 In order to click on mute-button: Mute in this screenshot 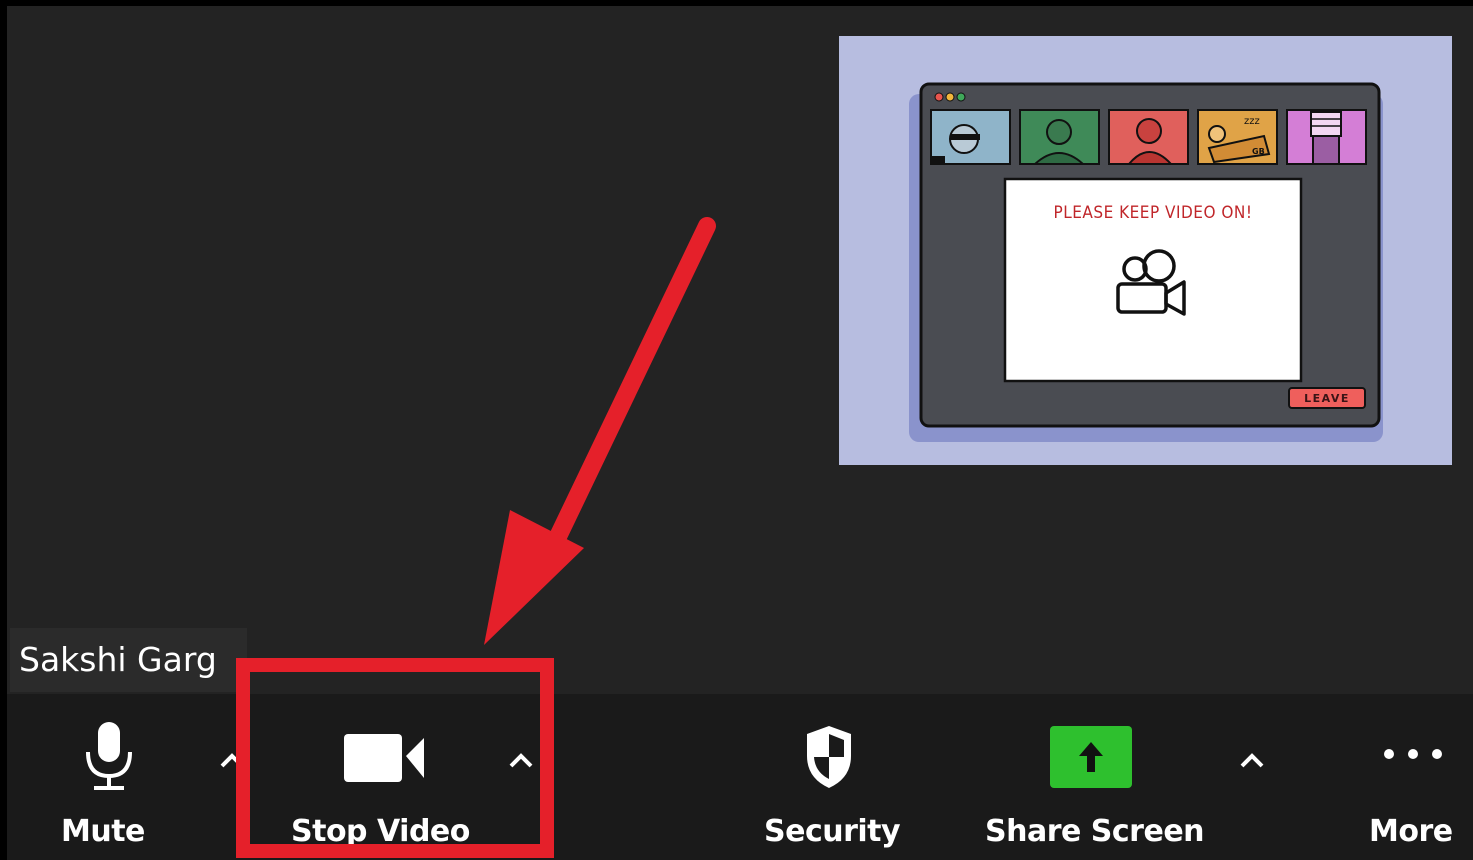, I will do `click(109, 782)`.